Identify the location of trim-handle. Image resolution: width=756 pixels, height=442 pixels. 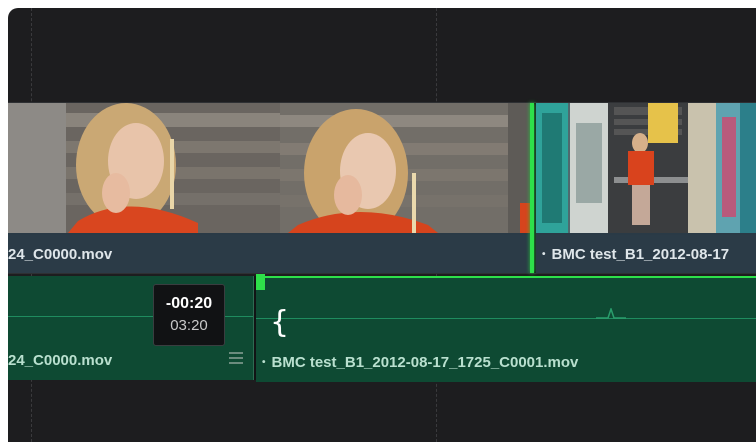
(260, 282).